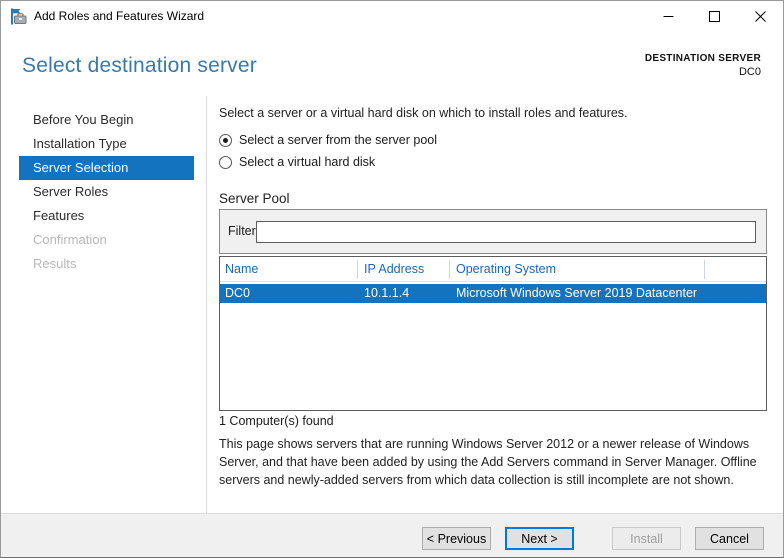 This screenshot has width=784, height=558. I want to click on filter-panel: Filter:, so click(493, 231).